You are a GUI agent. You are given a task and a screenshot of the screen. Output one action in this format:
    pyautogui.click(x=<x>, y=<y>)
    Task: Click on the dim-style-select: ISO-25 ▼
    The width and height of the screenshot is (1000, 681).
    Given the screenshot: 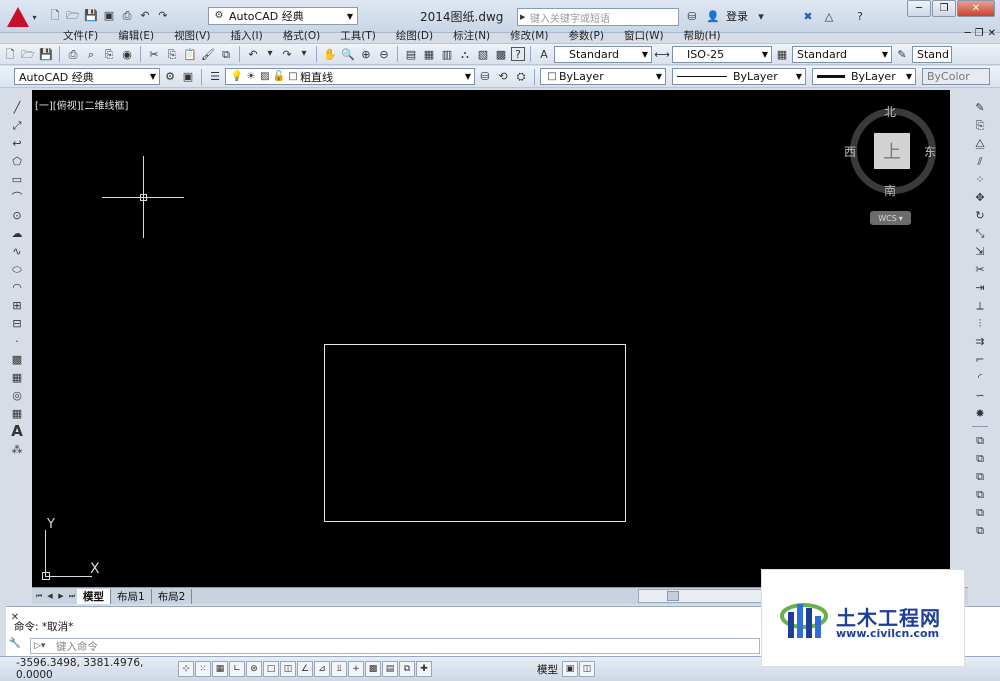 What is the action you would take?
    pyautogui.click(x=722, y=54)
    